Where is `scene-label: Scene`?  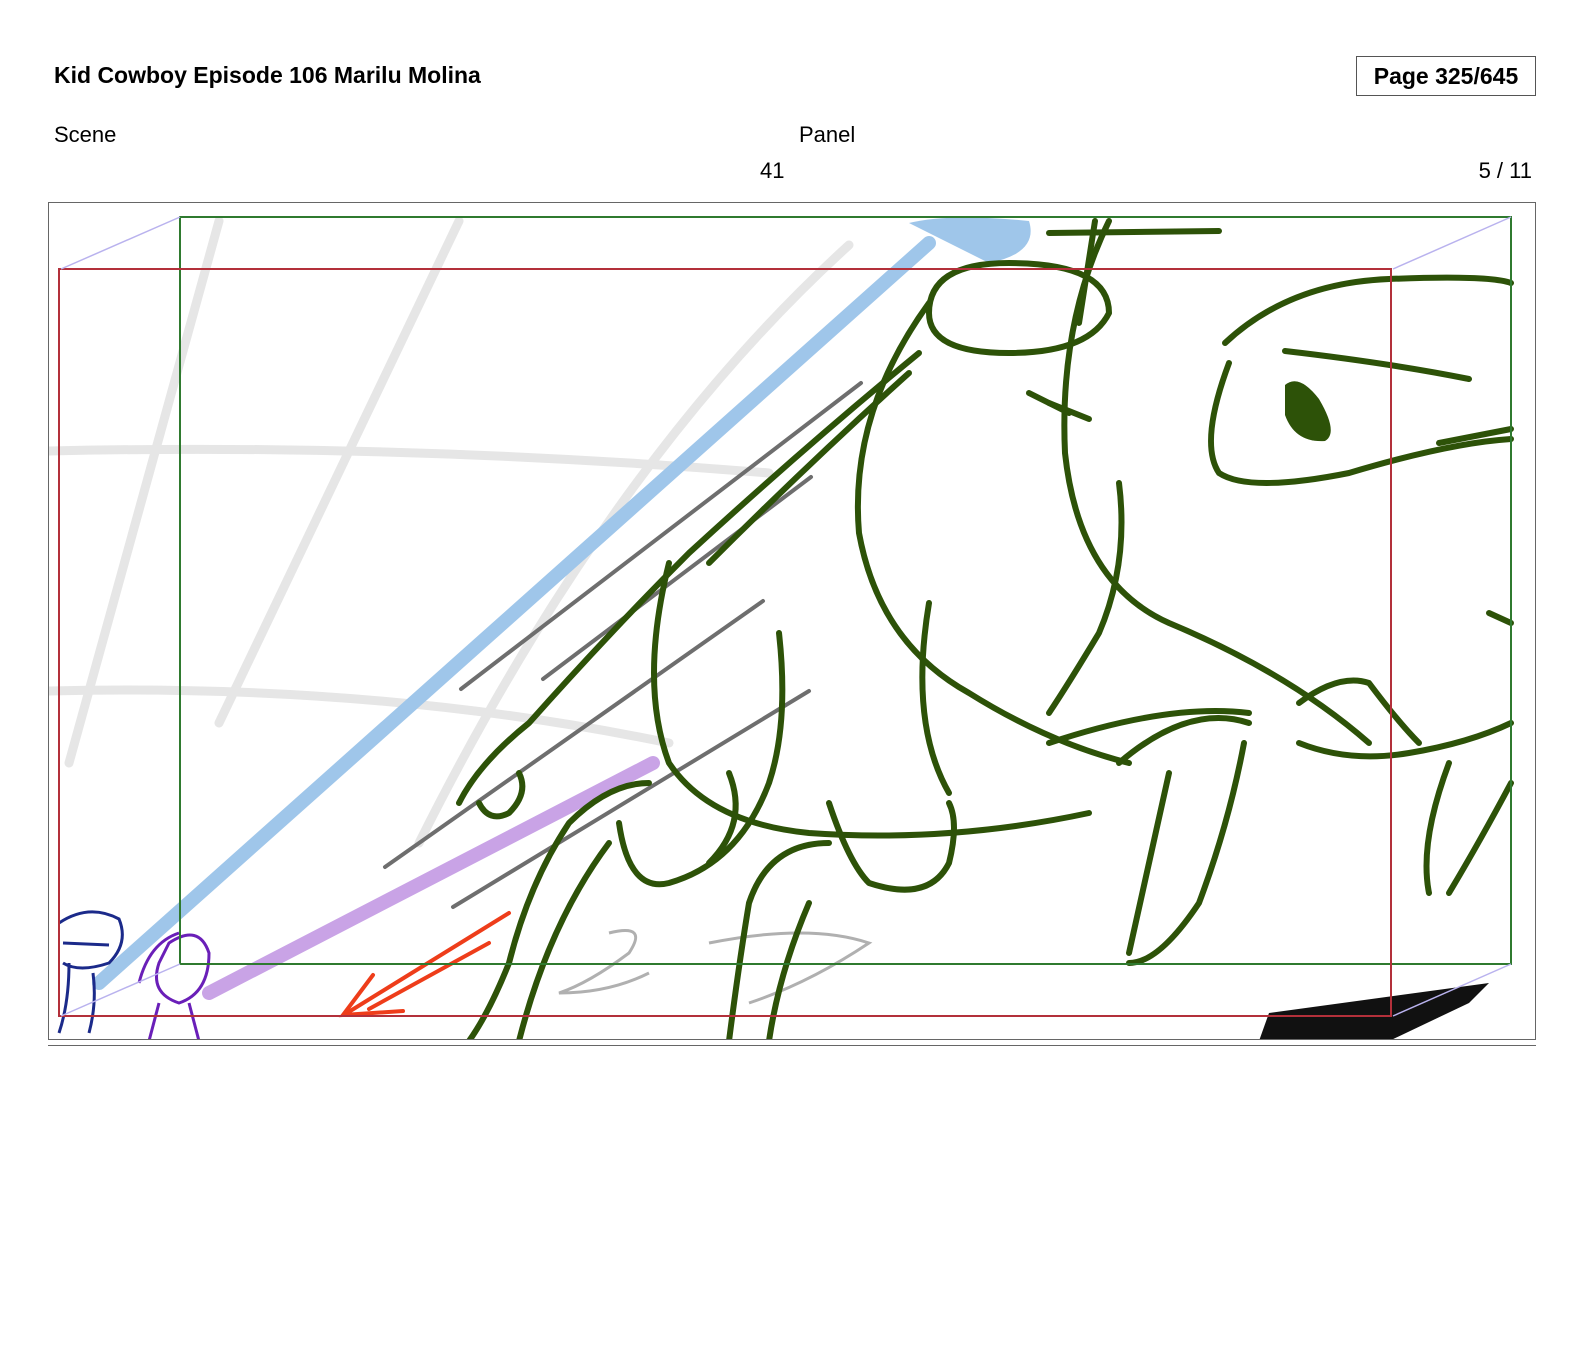 scene-label: Scene is located at coordinates (85, 134).